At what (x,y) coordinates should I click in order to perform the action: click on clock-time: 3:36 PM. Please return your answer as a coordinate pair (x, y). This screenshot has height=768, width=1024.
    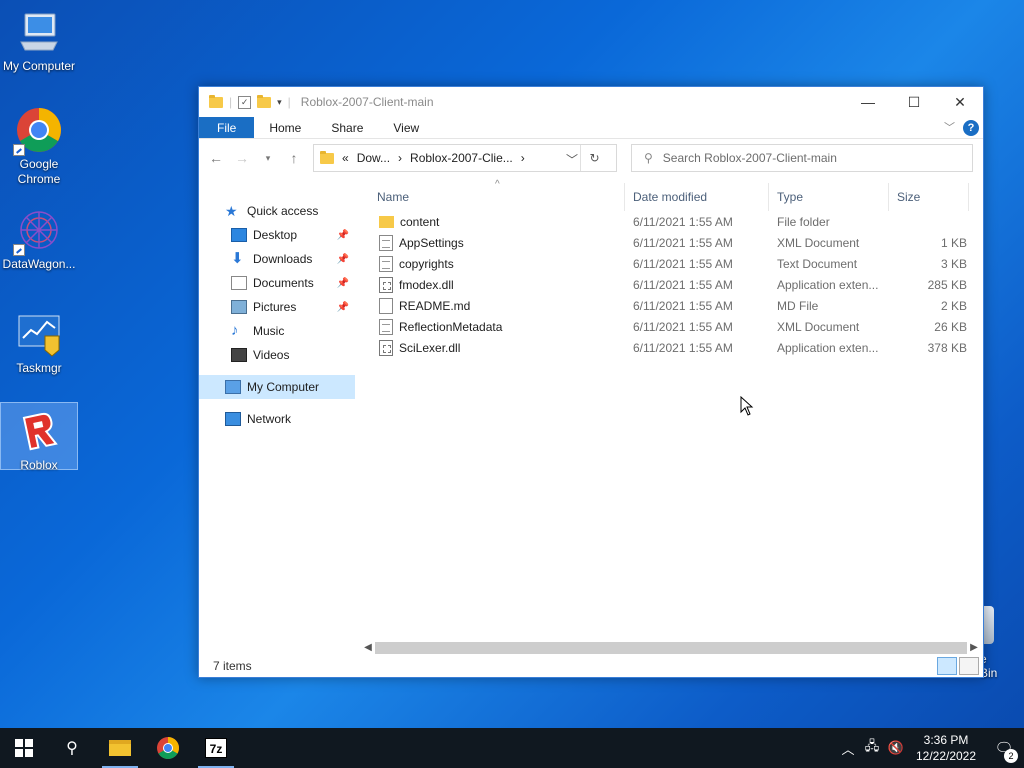
    Looking at the image, I should click on (946, 740).